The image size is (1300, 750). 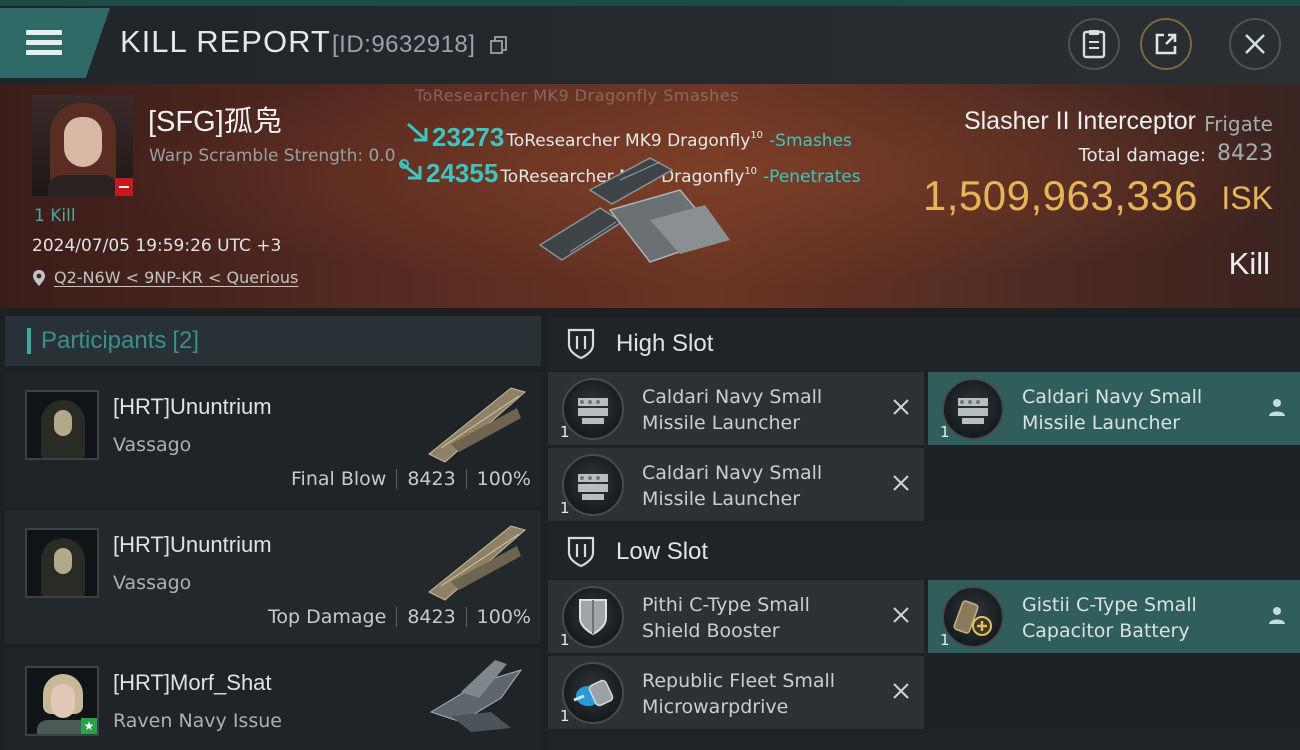 What do you see at coordinates (1142, 155) in the screenshot?
I see `total-damage-label: Total damage:` at bounding box center [1142, 155].